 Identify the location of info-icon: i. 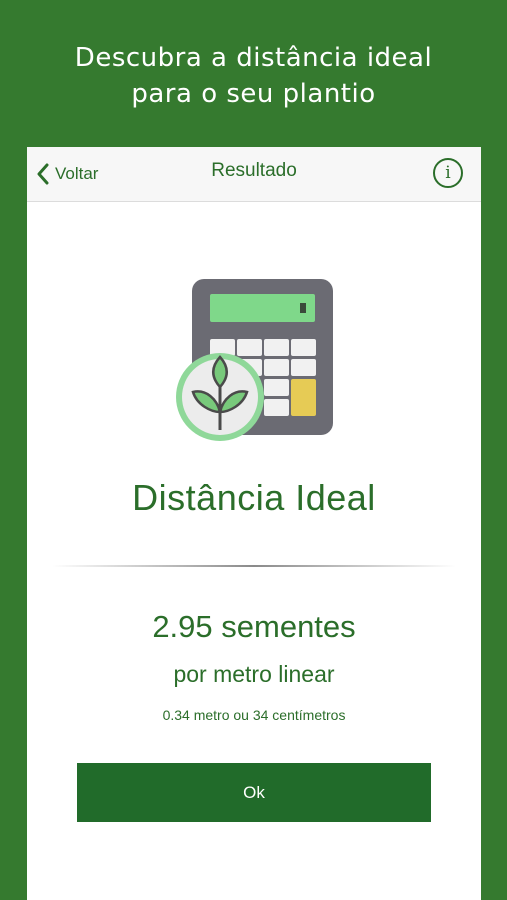
(448, 173).